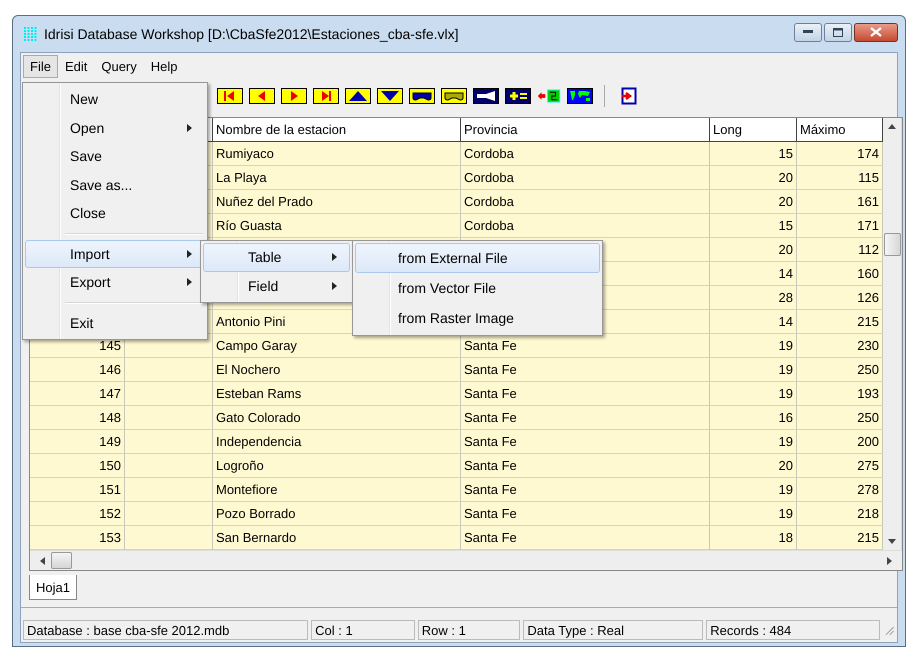 This screenshot has width=909, height=648. Describe the element at coordinates (115, 322) in the screenshot. I see `menu-item: Exit` at that location.